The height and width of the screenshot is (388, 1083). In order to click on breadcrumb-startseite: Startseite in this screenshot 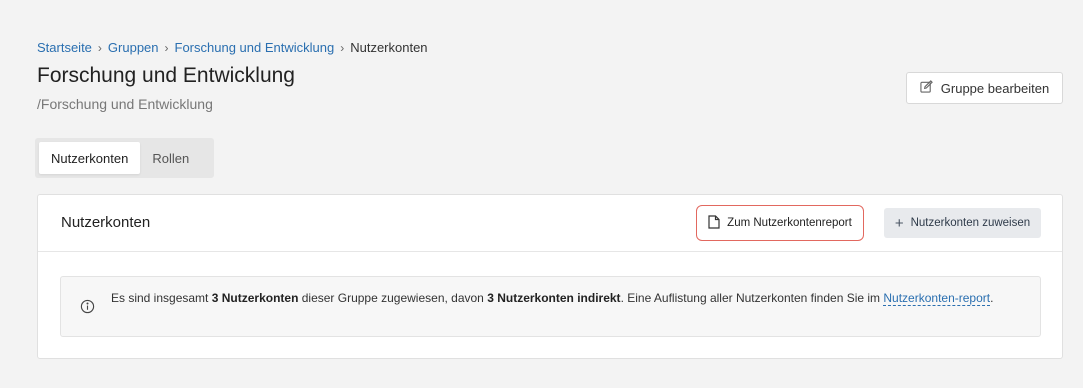, I will do `click(64, 47)`.